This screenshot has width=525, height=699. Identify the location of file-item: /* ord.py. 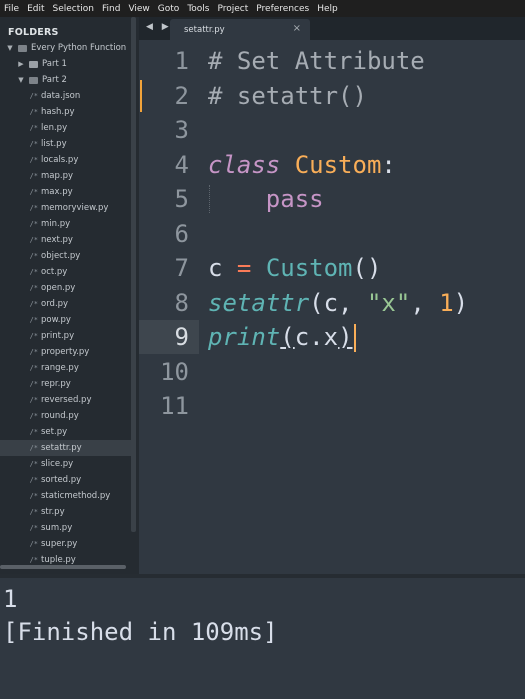
(65, 304).